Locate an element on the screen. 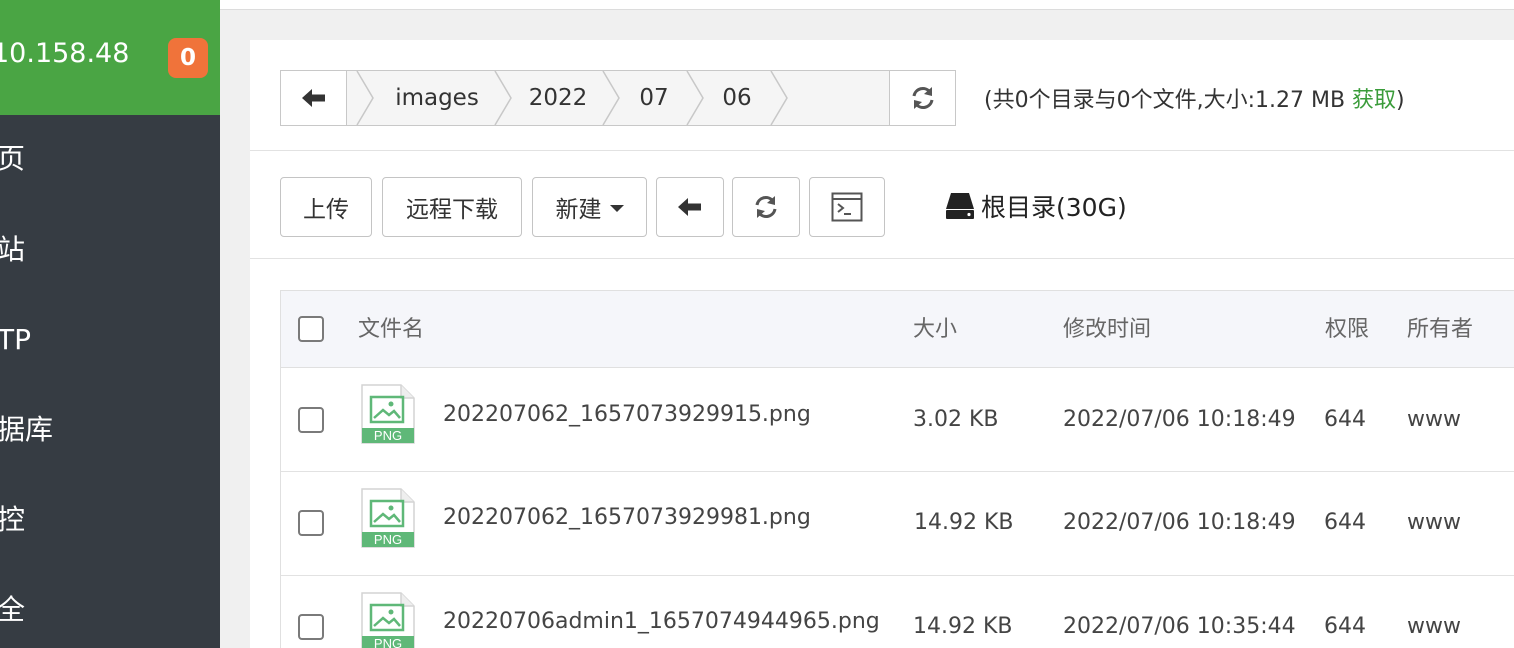 The height and width of the screenshot is (648, 1514). fetch-size-link: 获取 is located at coordinates (1374, 100).